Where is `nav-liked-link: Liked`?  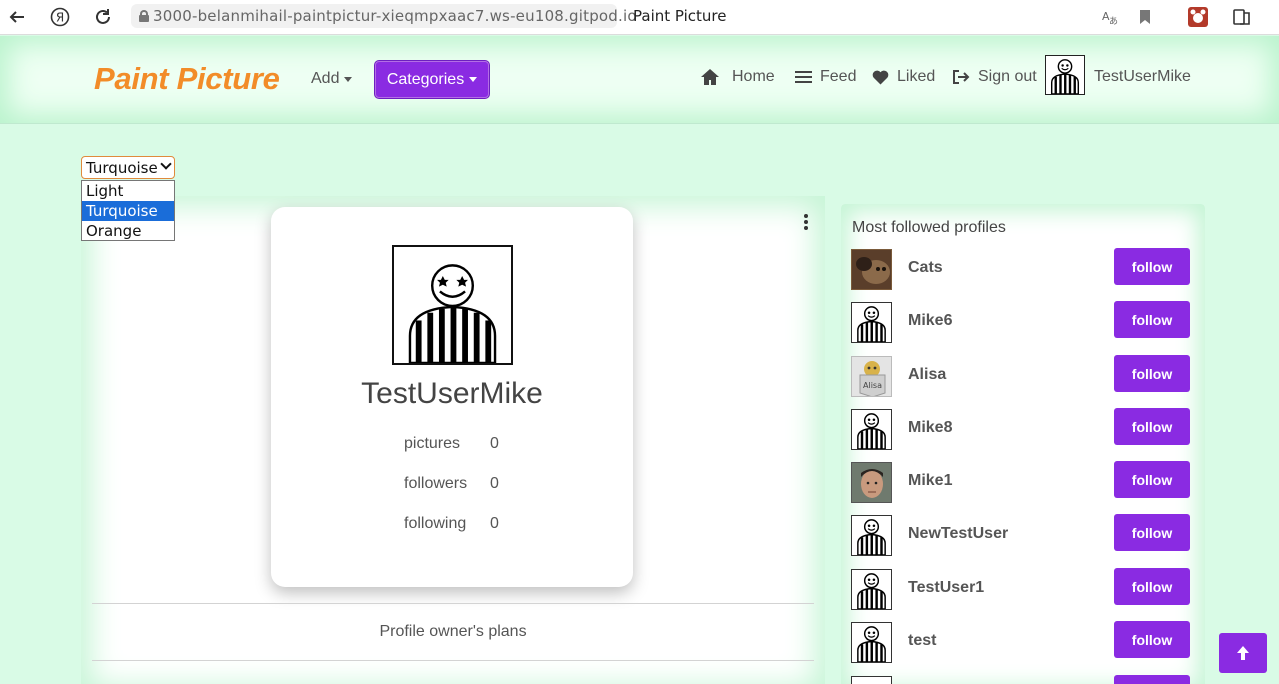
nav-liked-link: Liked is located at coordinates (903, 77).